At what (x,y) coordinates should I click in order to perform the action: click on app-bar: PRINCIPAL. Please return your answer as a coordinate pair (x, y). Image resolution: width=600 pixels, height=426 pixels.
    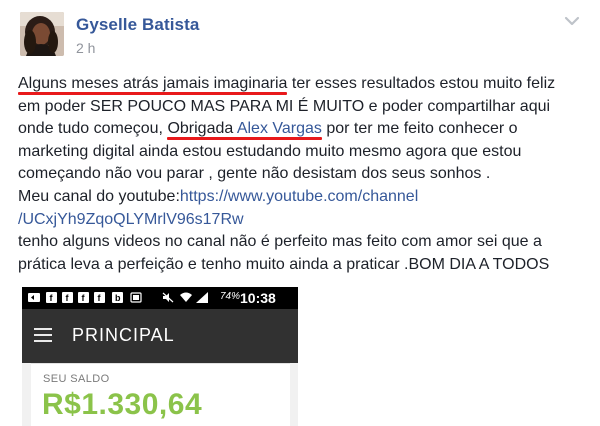
    Looking at the image, I should click on (160, 336).